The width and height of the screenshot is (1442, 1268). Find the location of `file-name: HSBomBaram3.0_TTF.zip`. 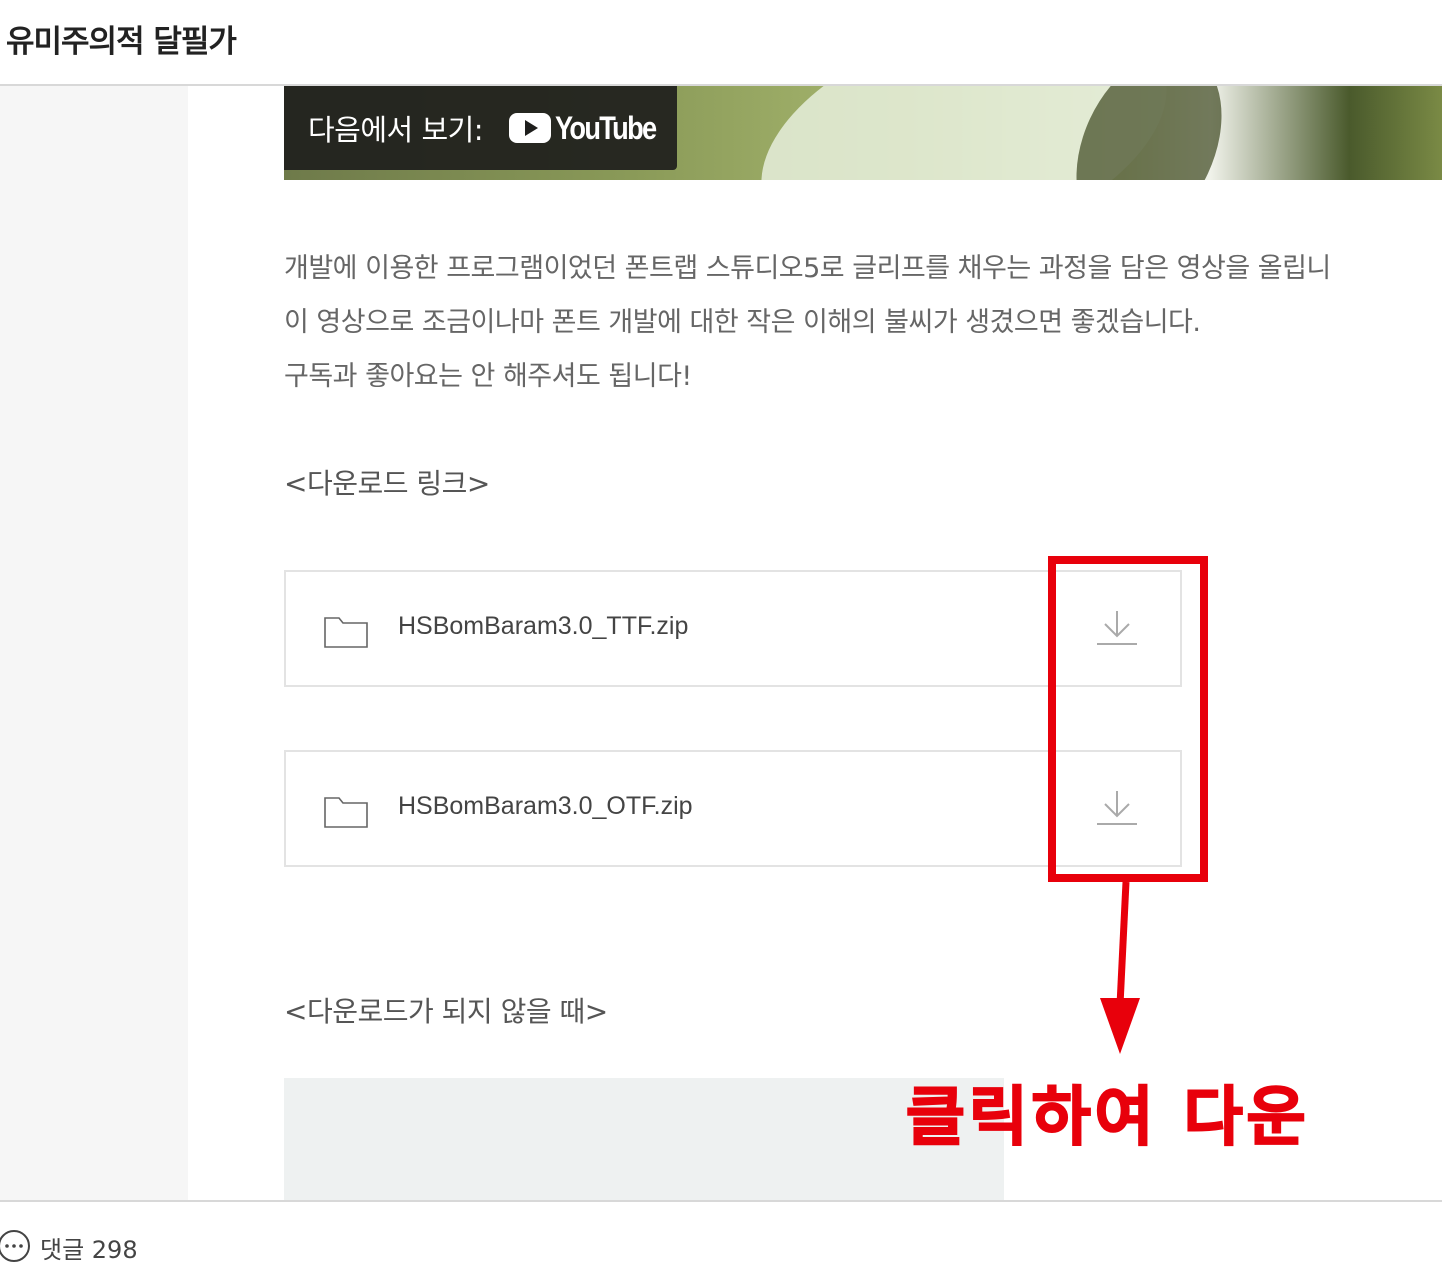

file-name: HSBomBaram3.0_TTF.zip is located at coordinates (543, 626).